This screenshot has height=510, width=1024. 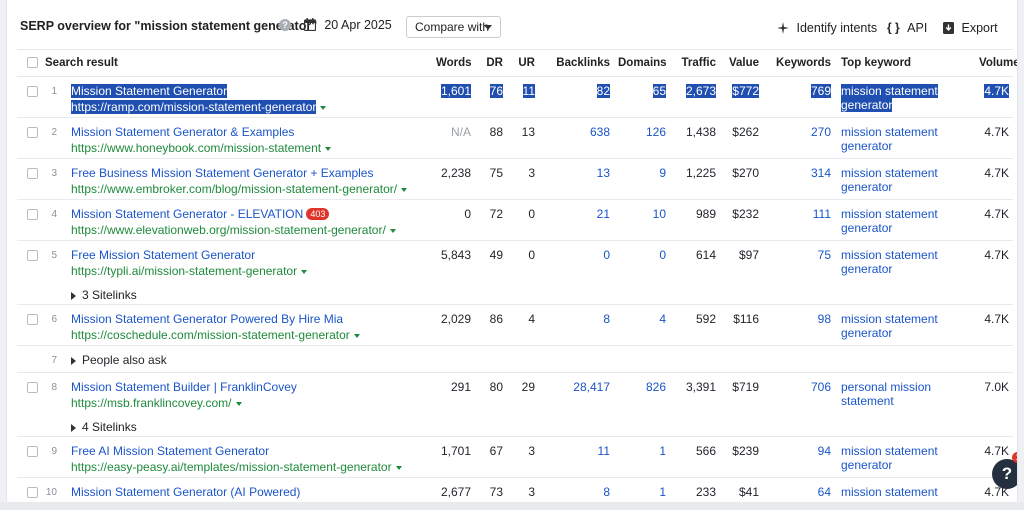 I want to click on backlinks-link: 13, so click(x=603, y=173).